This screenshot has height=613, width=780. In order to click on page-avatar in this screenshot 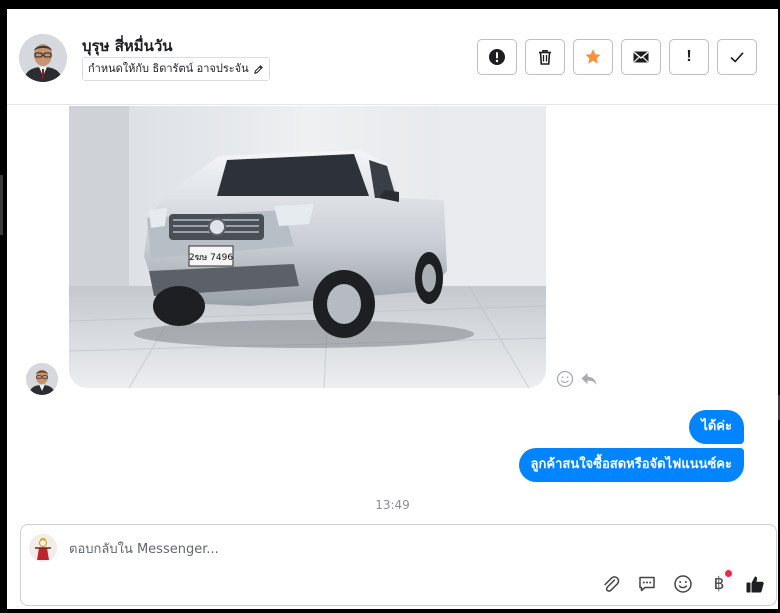, I will do `click(43, 548)`.